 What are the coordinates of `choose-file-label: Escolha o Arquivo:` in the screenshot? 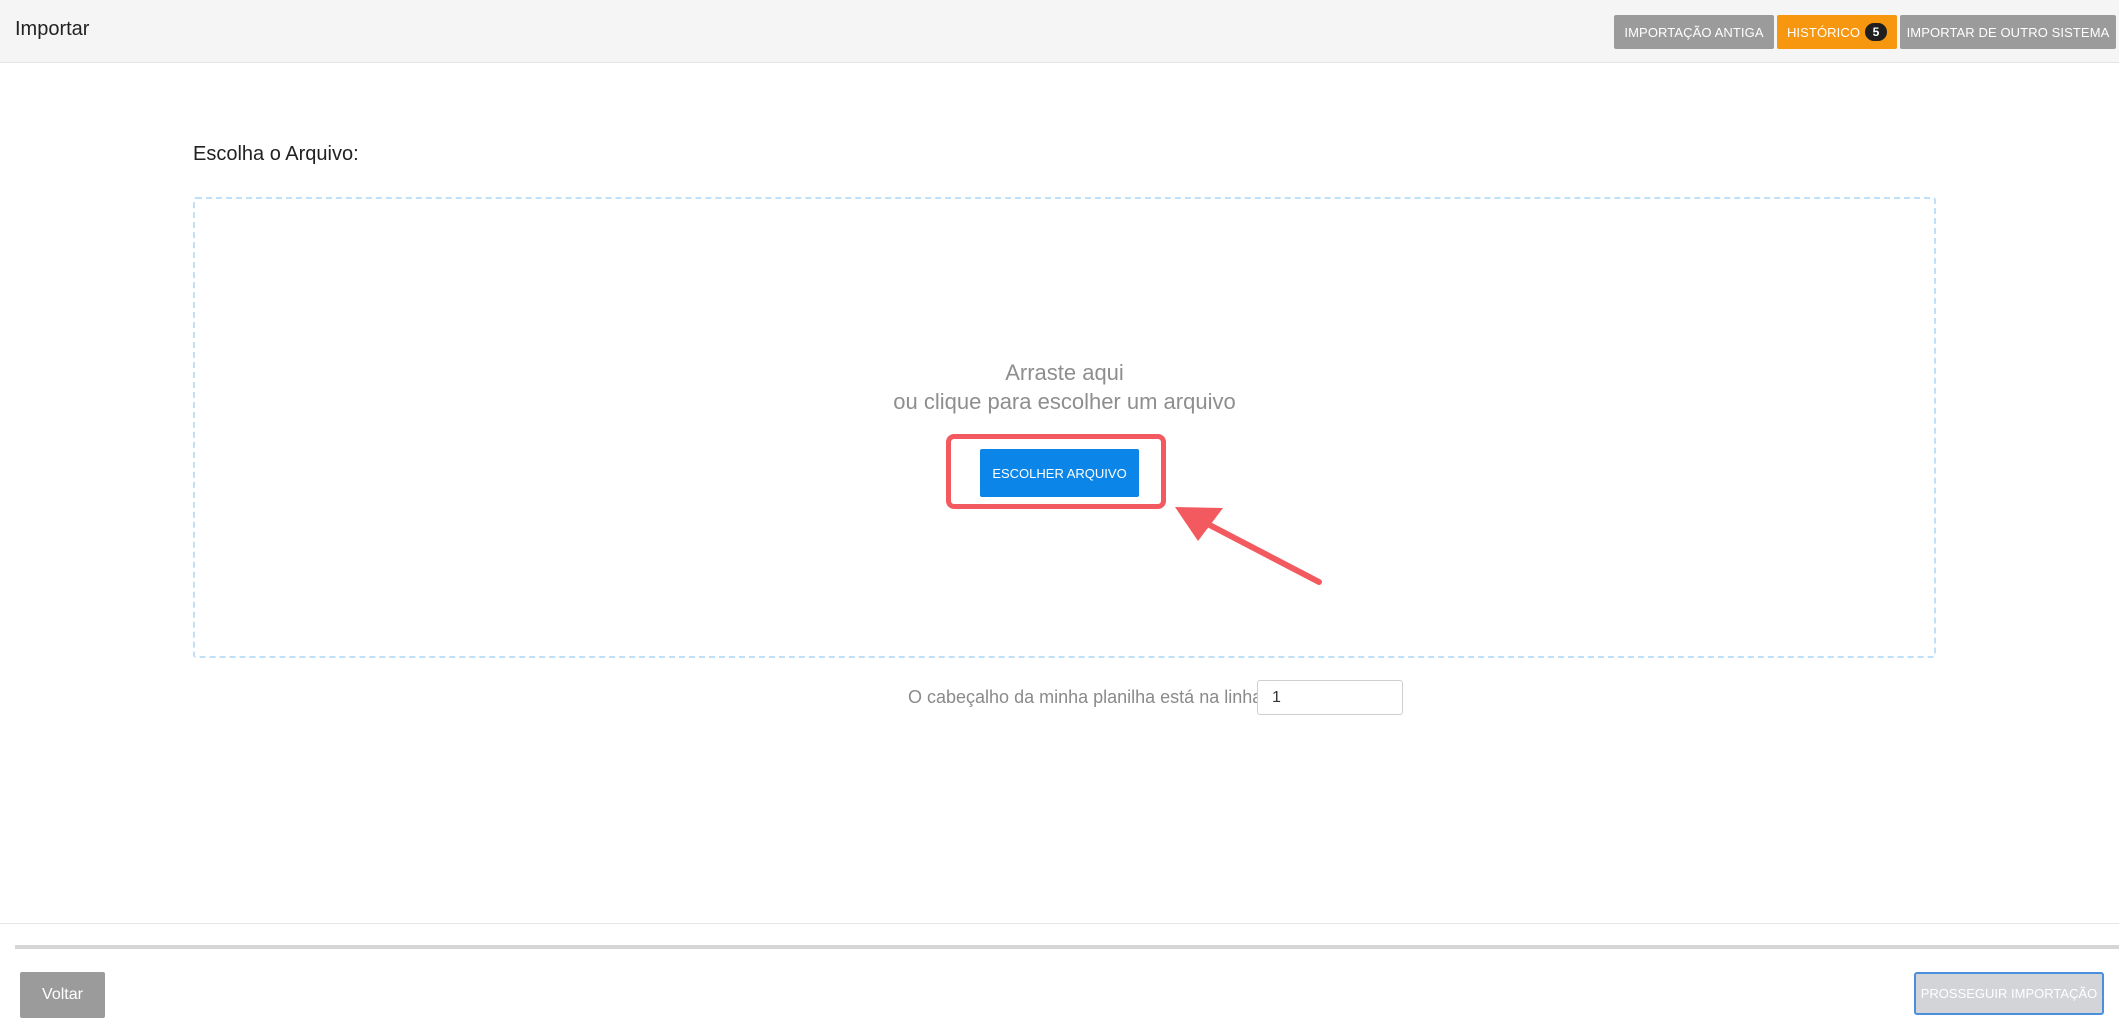 It's located at (276, 154).